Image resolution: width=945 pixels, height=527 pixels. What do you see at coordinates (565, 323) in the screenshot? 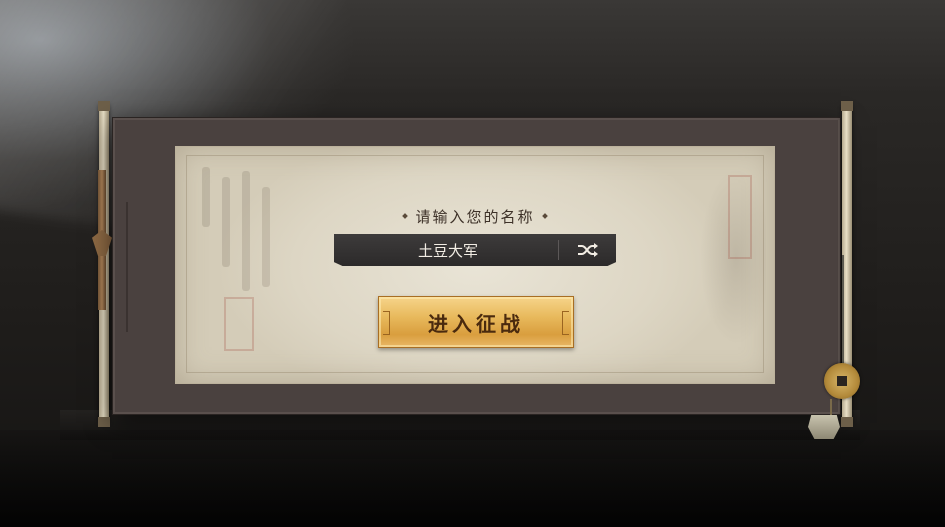
I see `button-ornament-right` at bounding box center [565, 323].